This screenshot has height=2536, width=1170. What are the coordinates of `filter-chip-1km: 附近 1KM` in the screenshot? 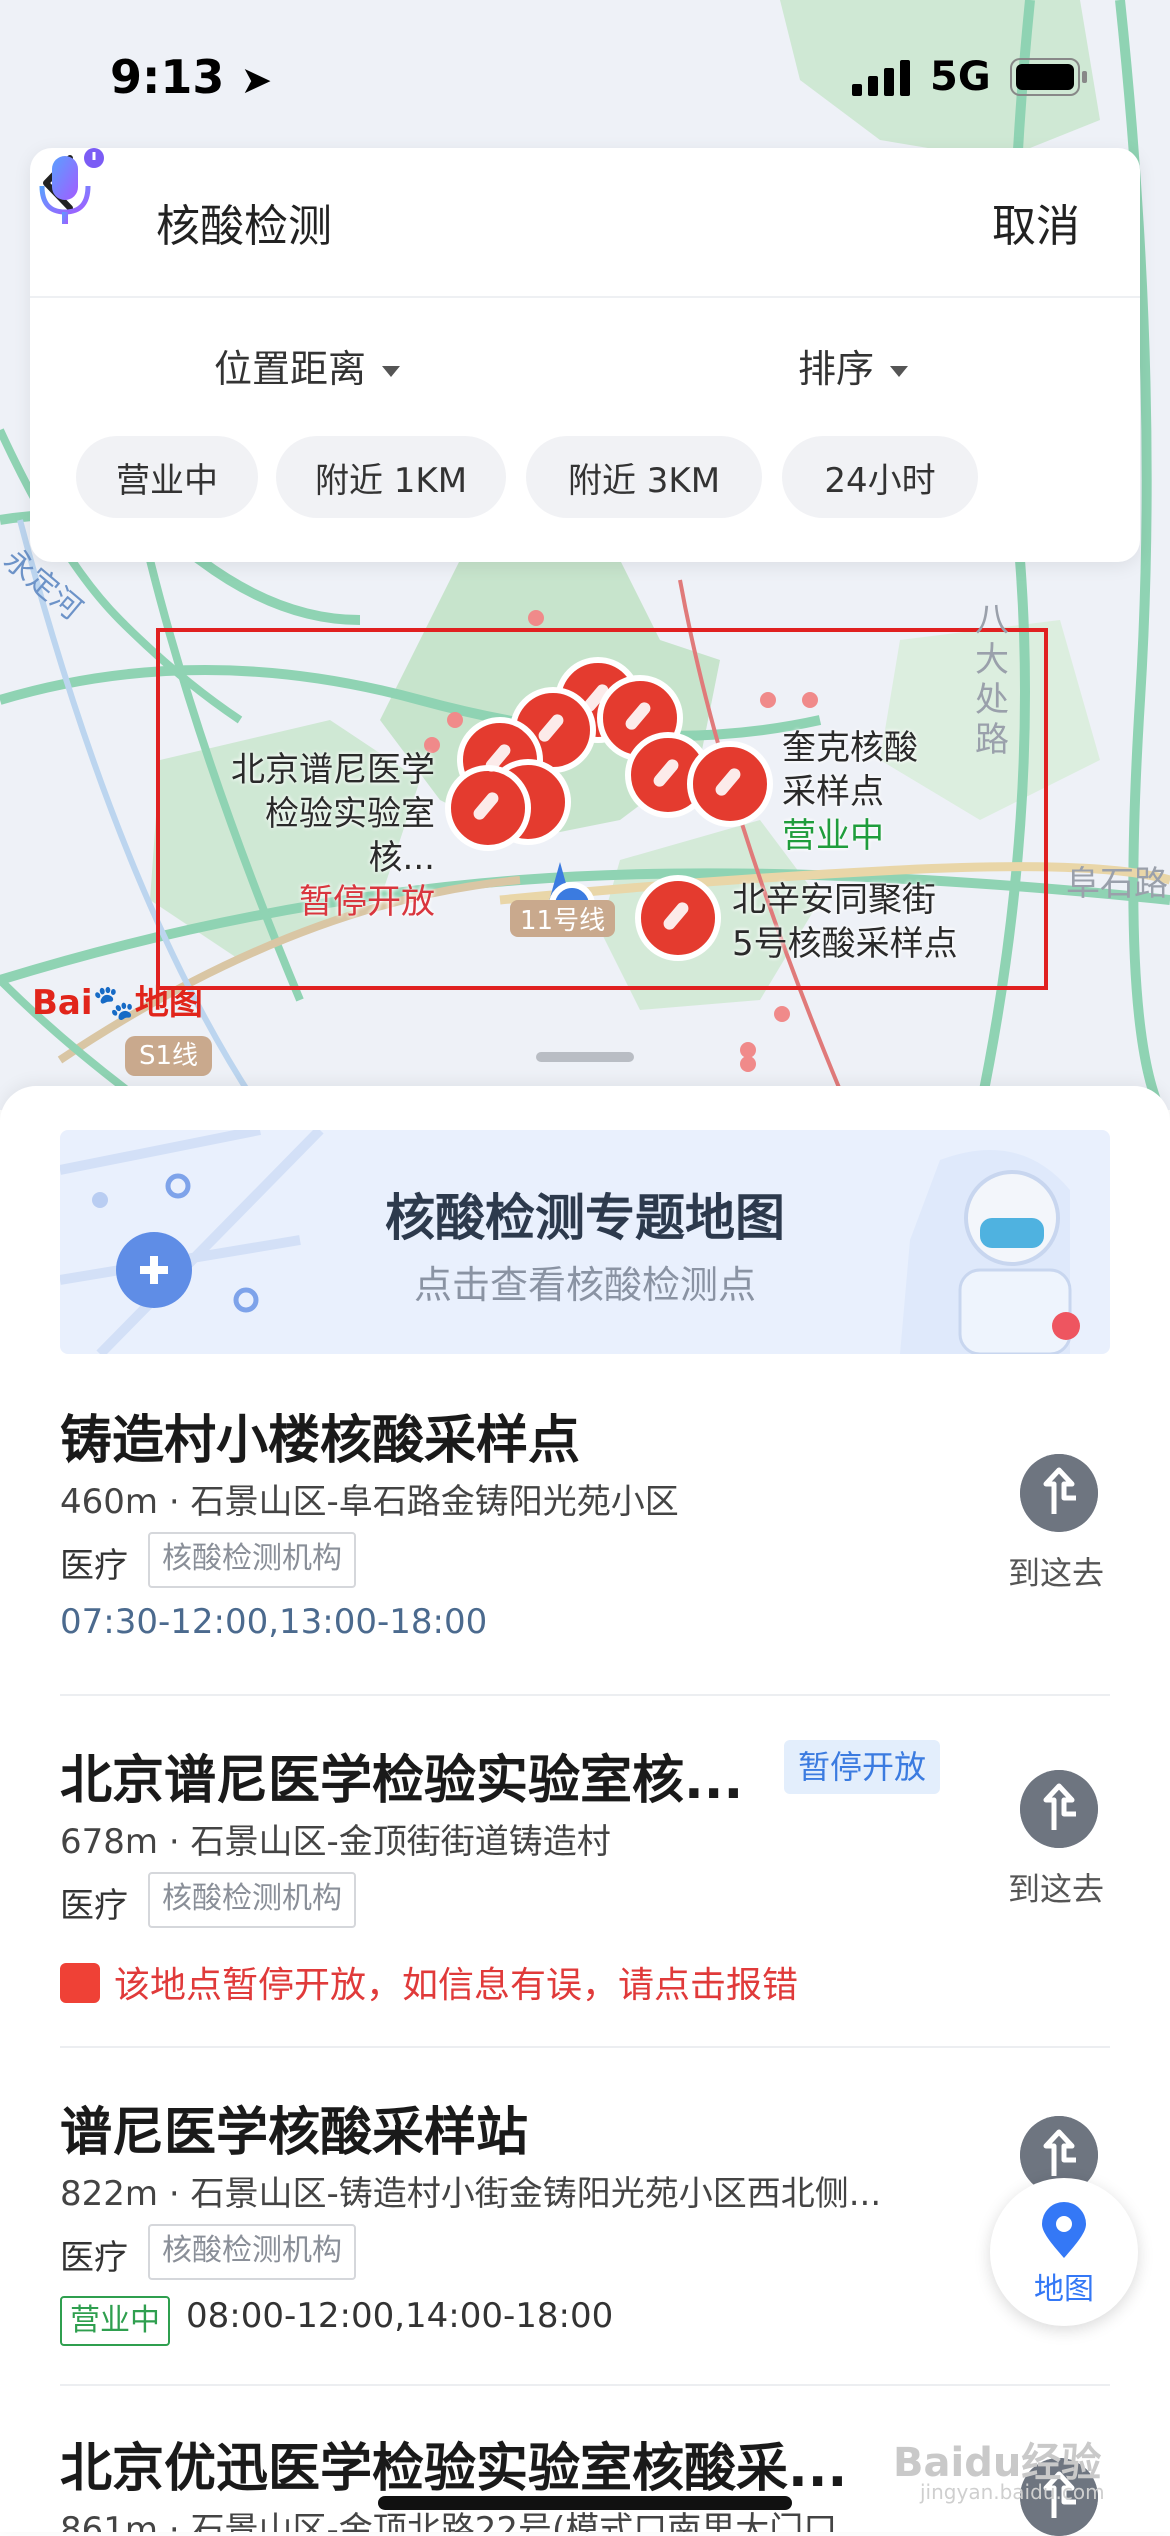 It's located at (391, 477).